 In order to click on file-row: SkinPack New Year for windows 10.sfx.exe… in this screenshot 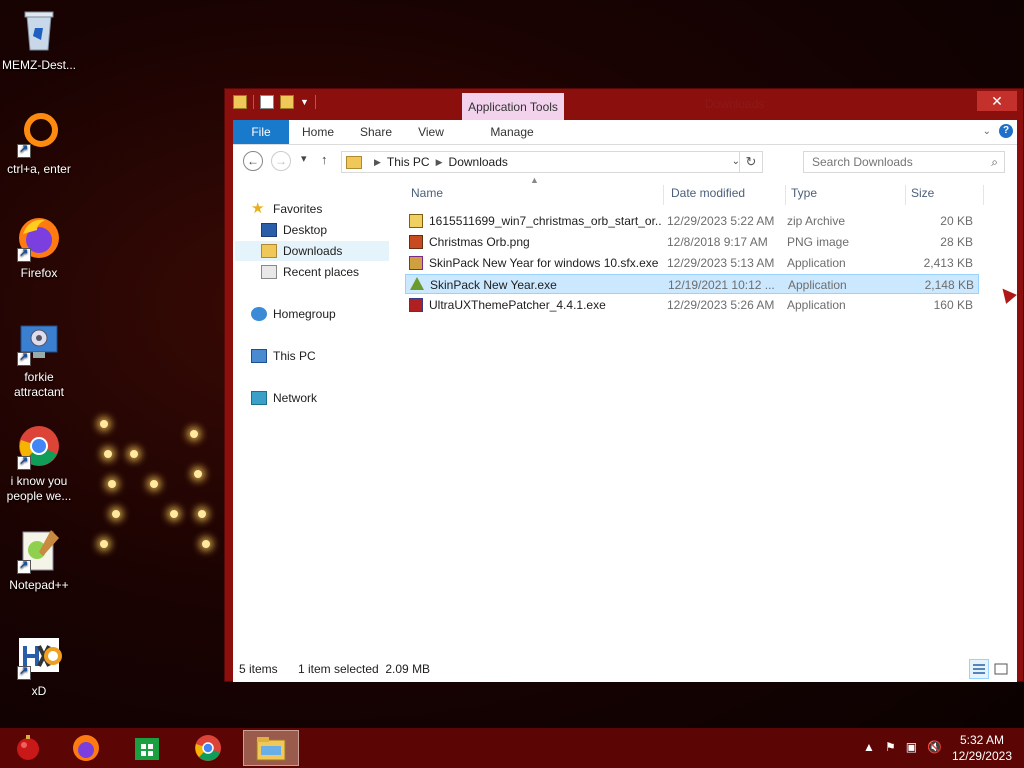, I will do `click(692, 263)`.